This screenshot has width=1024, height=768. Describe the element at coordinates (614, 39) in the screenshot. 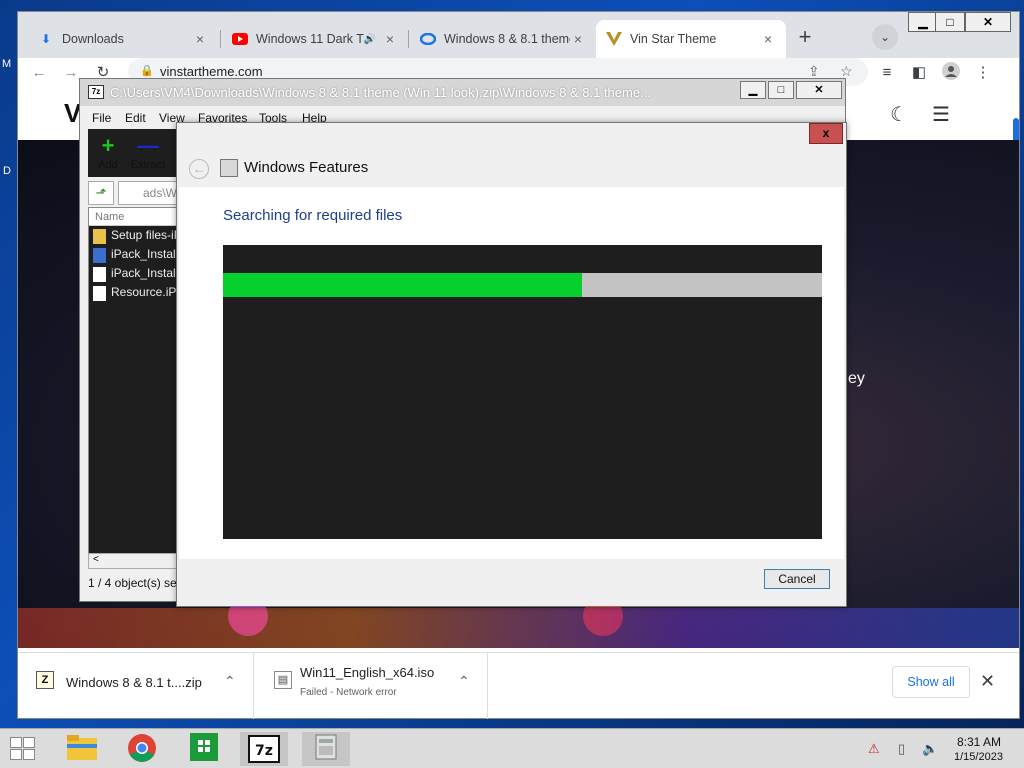

I see `vinstar-icon` at that location.